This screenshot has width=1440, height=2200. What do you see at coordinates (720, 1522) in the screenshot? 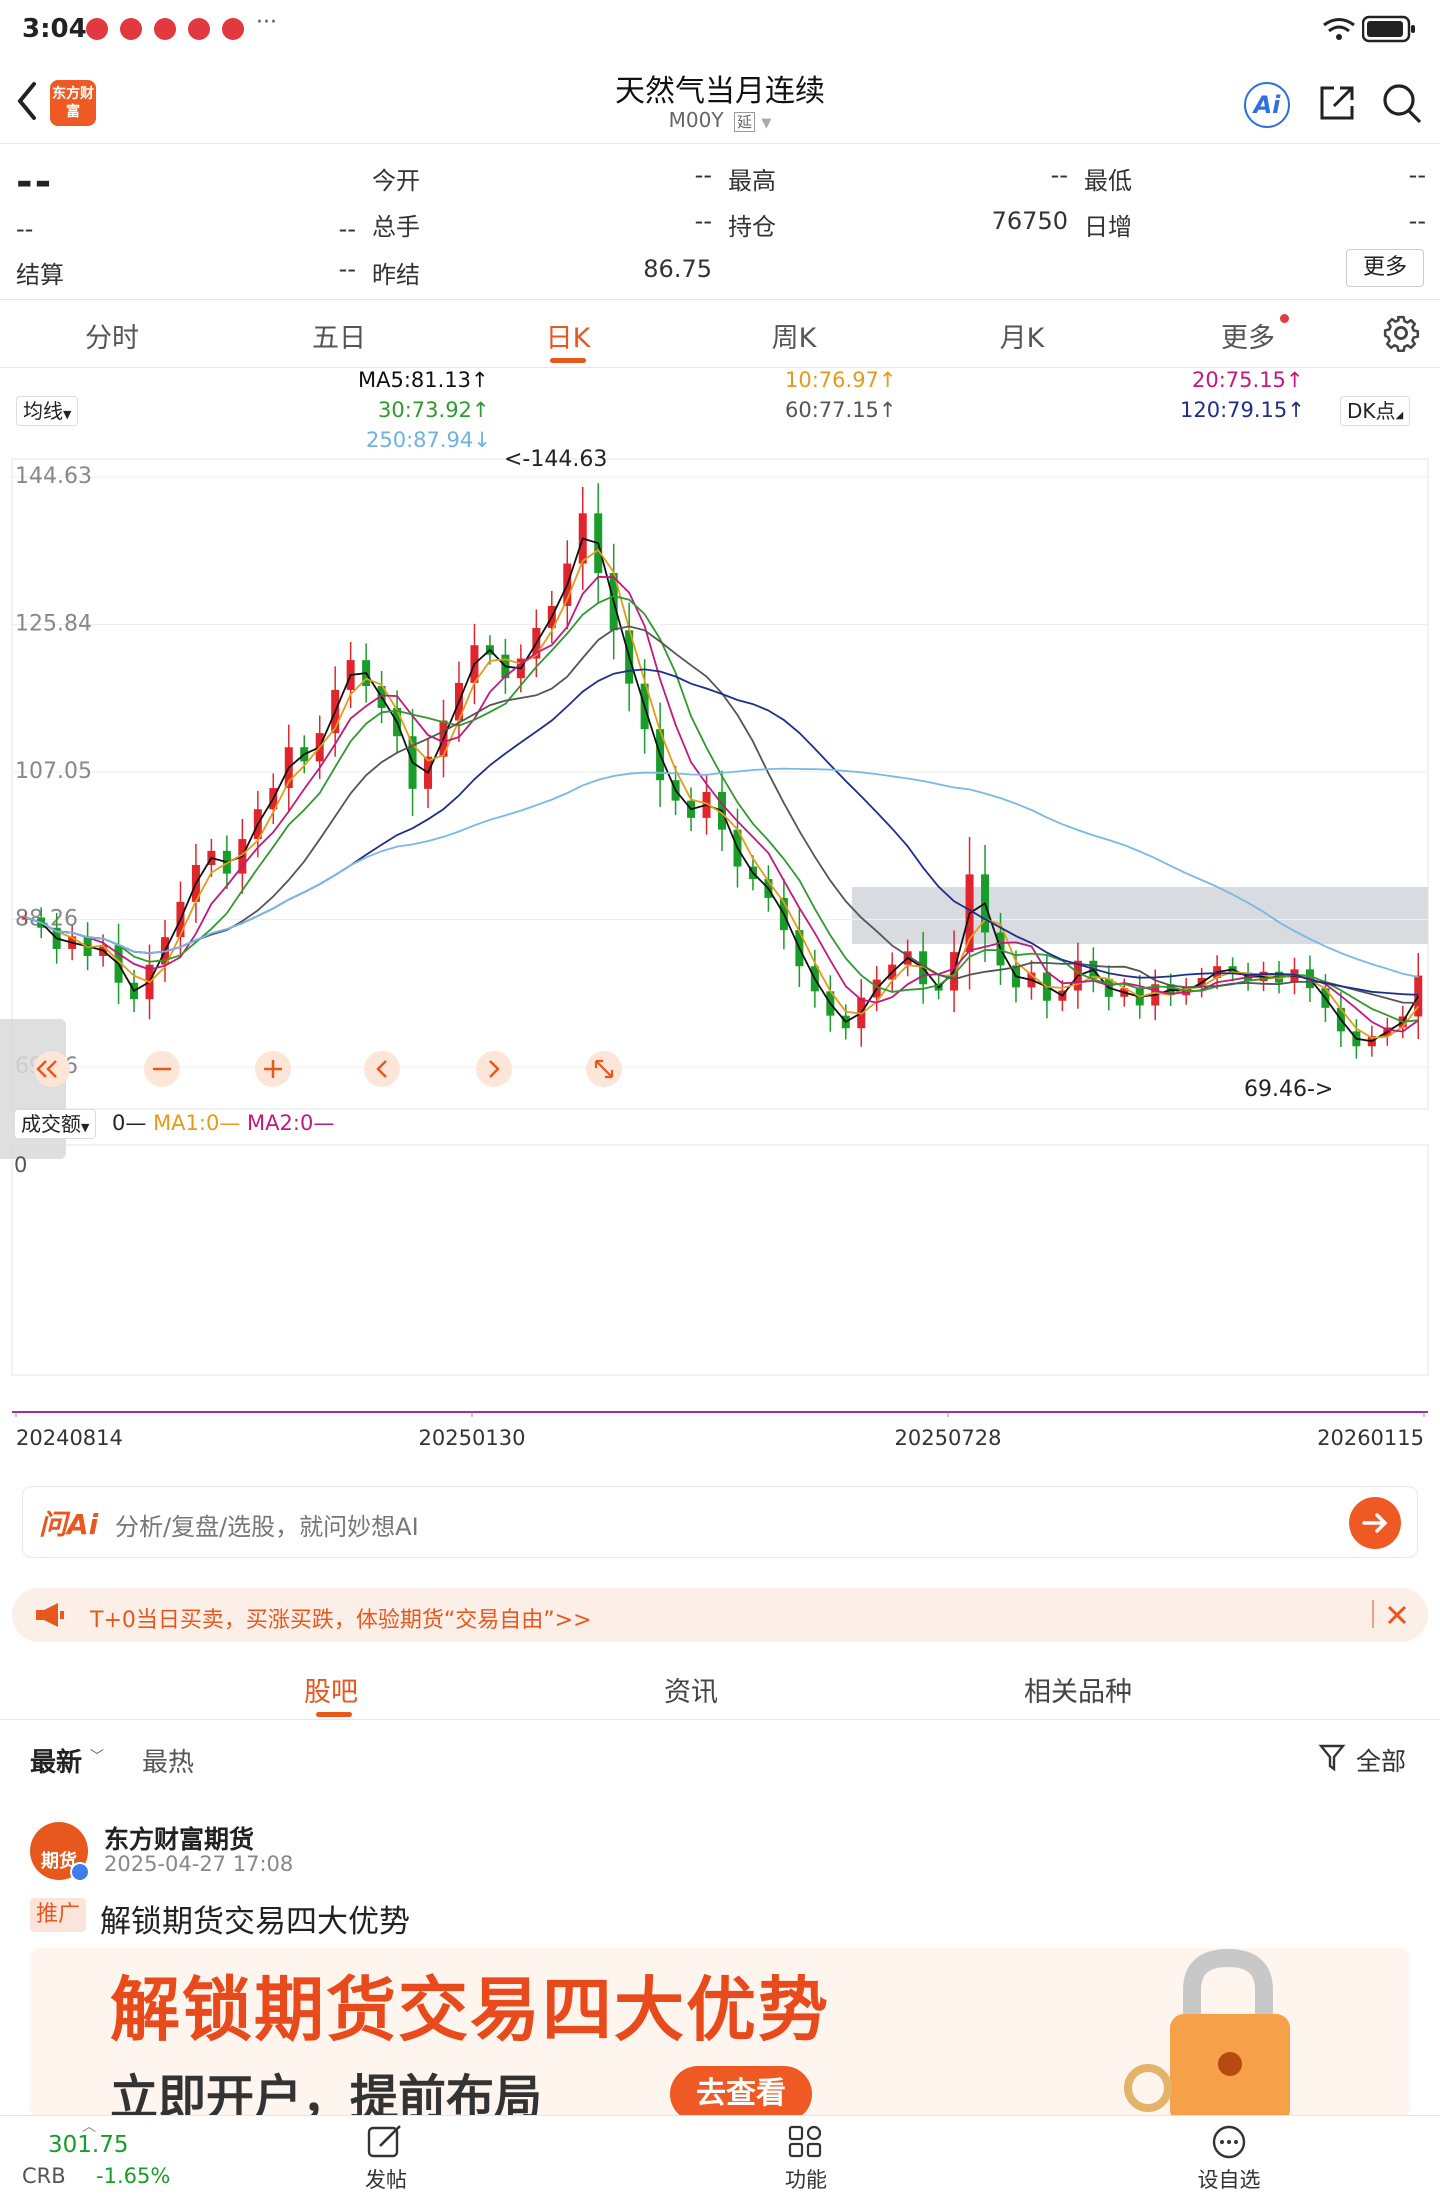
I see `ai-search-bar: 问Ai 分析/复盘/选股，就问妙想AI` at bounding box center [720, 1522].